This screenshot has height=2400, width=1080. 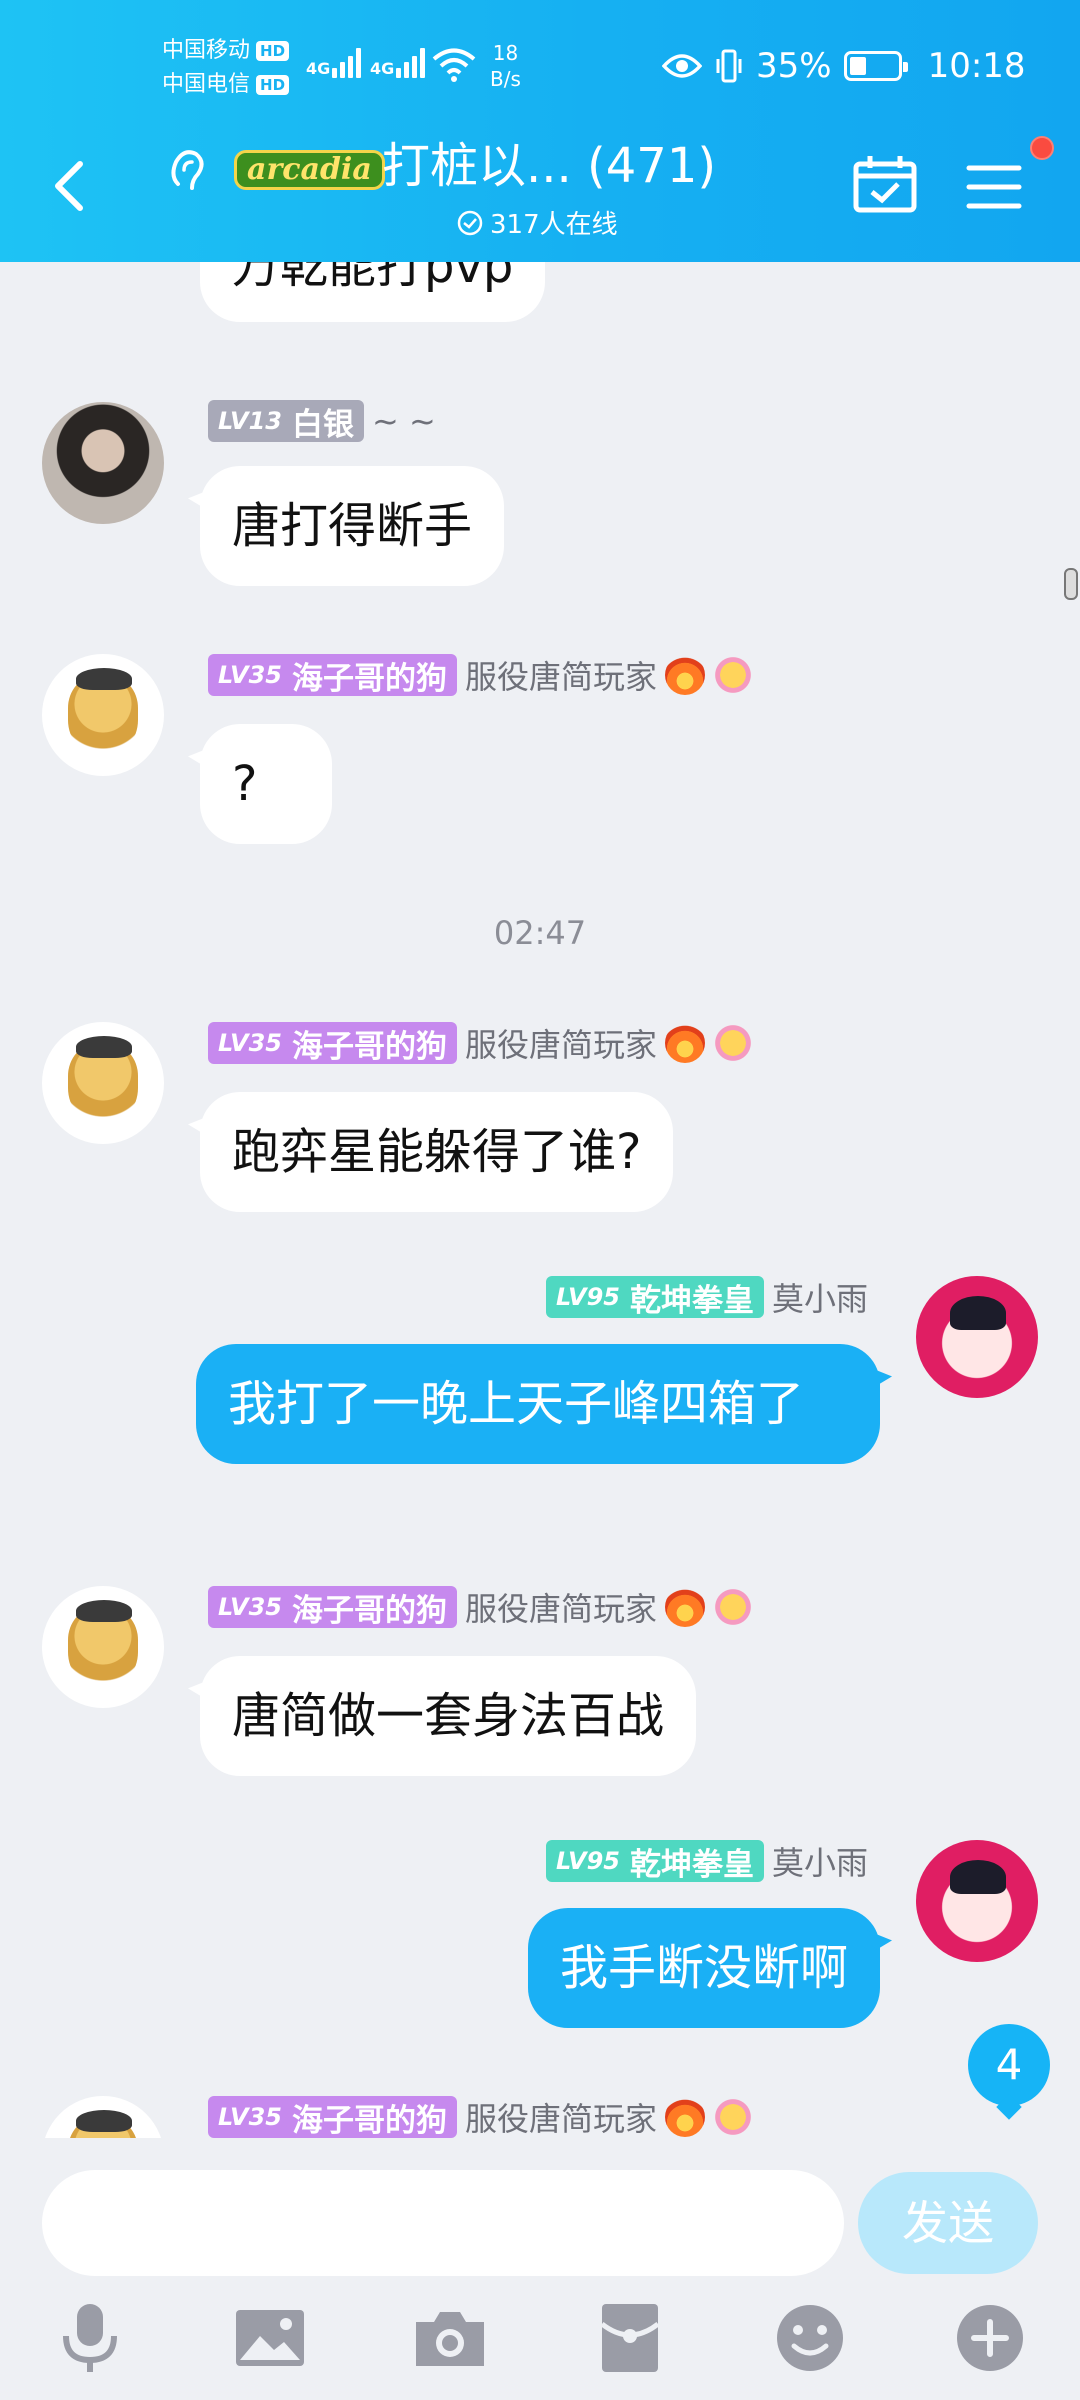 What do you see at coordinates (206, 84) in the screenshot?
I see `carrier-2: 中国电信` at bounding box center [206, 84].